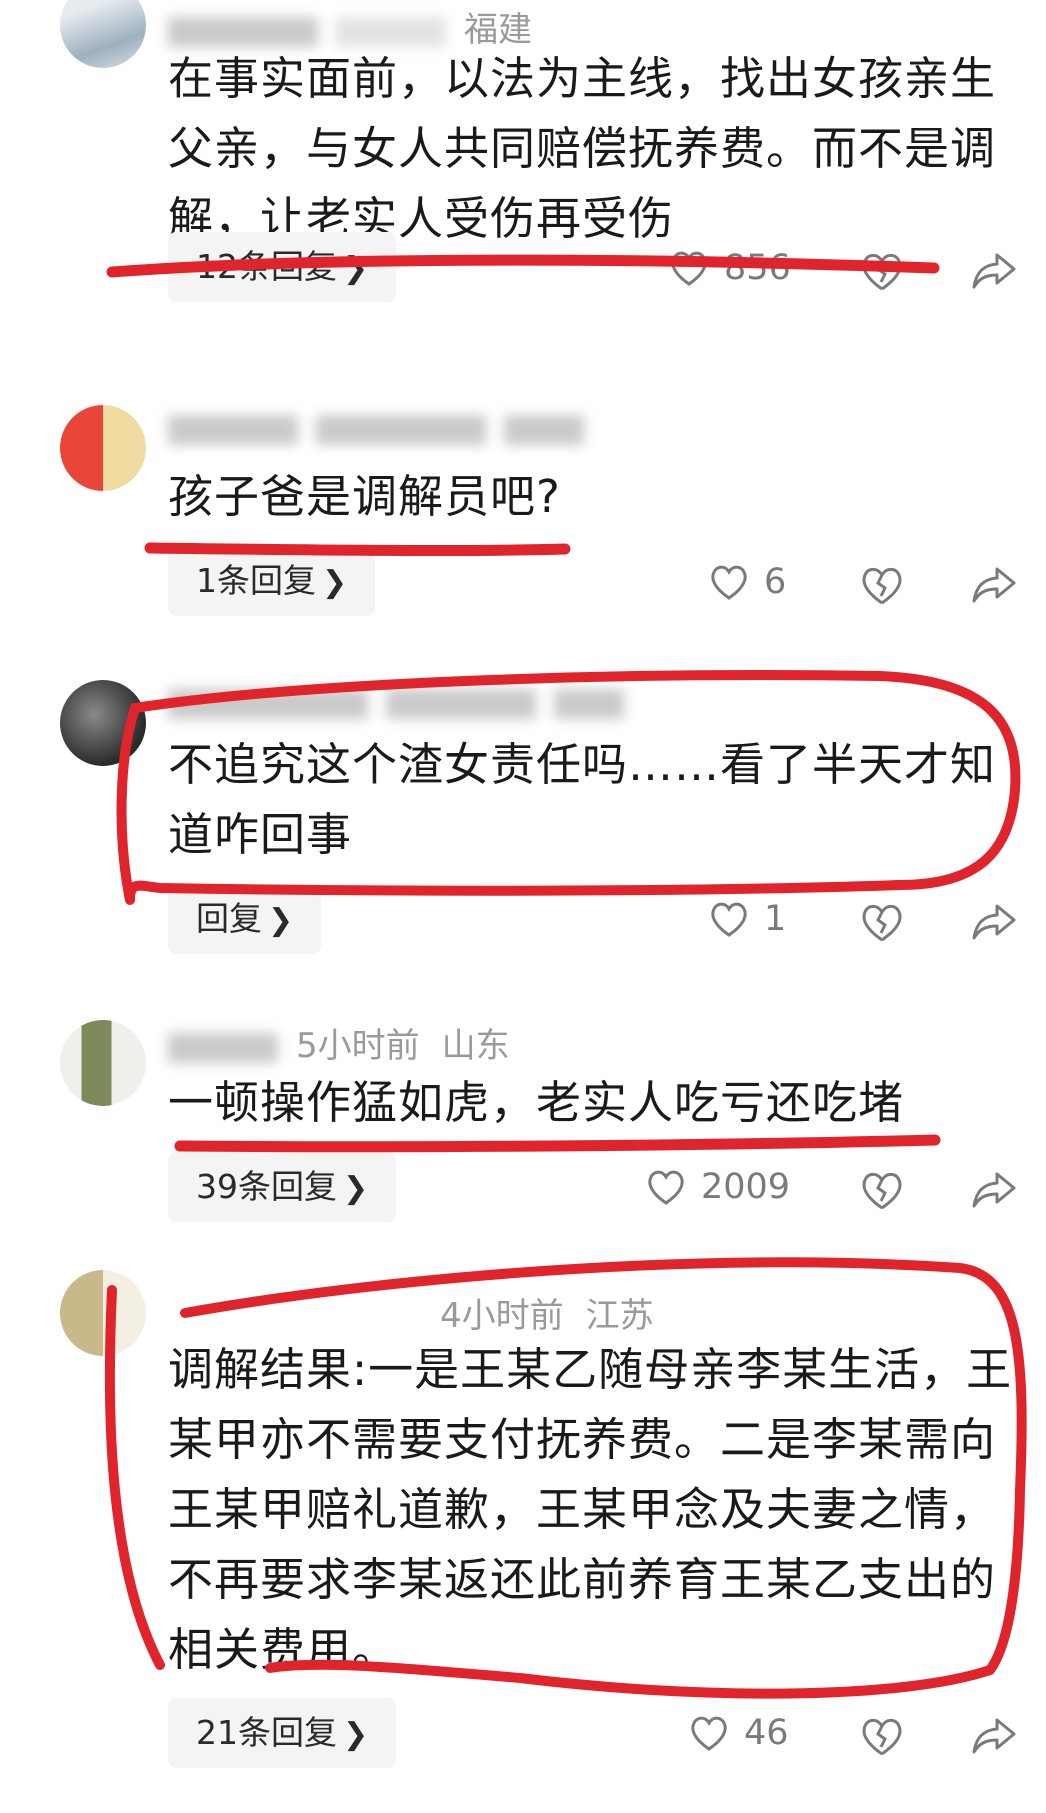  Describe the element at coordinates (266, 266) in the screenshot. I see `reply-count: 12条回复` at that location.